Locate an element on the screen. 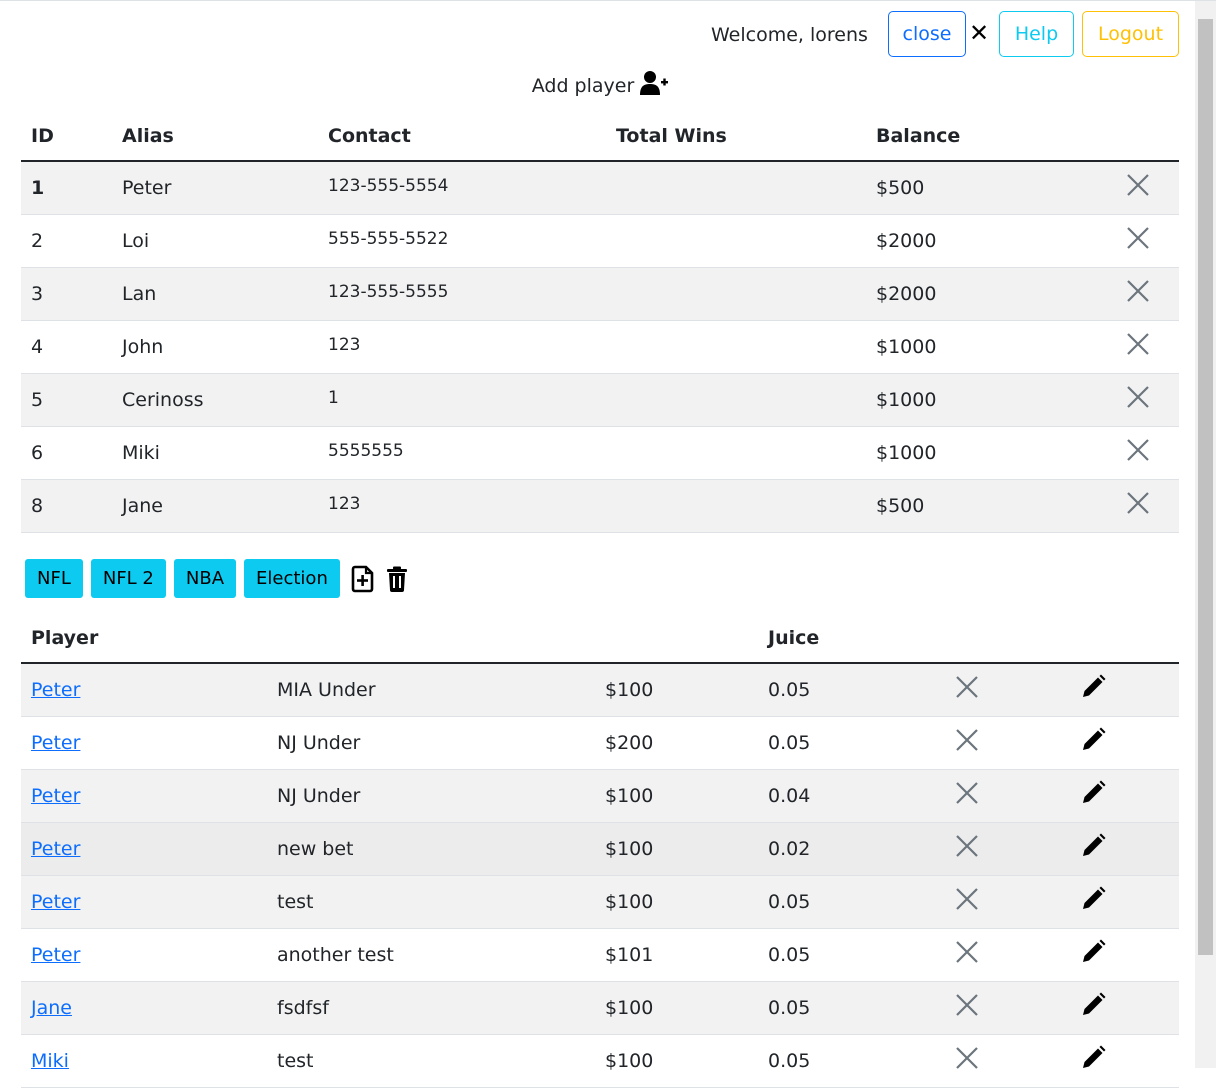 The image size is (1216, 1088). add-player-button: Add player is located at coordinates (600, 85).